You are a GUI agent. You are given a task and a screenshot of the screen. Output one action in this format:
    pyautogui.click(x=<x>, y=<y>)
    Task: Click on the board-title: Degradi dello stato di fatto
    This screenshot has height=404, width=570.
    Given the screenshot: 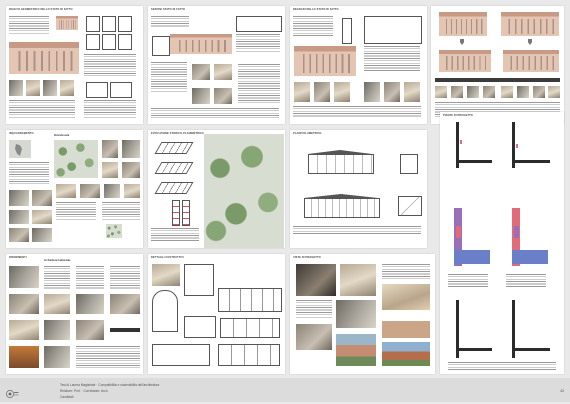 What is the action you would take?
    pyautogui.click(x=316, y=9)
    